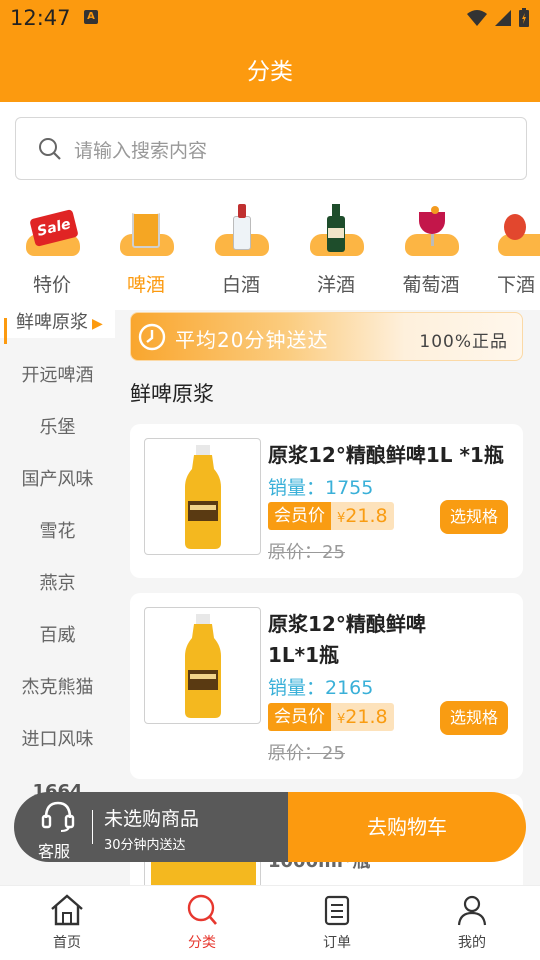 Image resolution: width=540 pixels, height=960 pixels. Describe the element at coordinates (40, 18) in the screenshot. I see `status-time: 12:47` at that location.